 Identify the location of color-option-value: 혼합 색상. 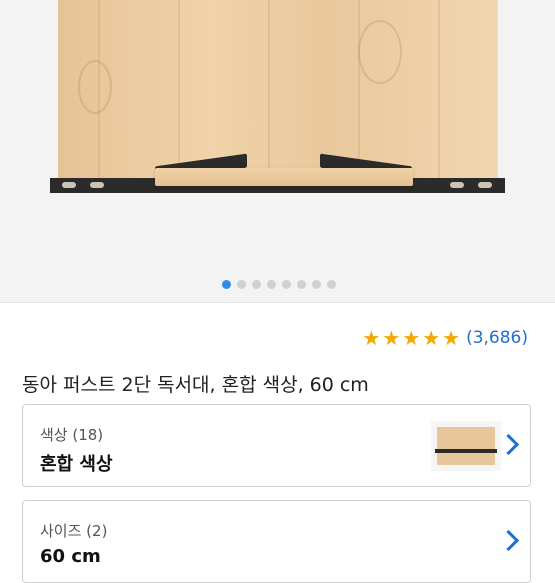
(76, 464).